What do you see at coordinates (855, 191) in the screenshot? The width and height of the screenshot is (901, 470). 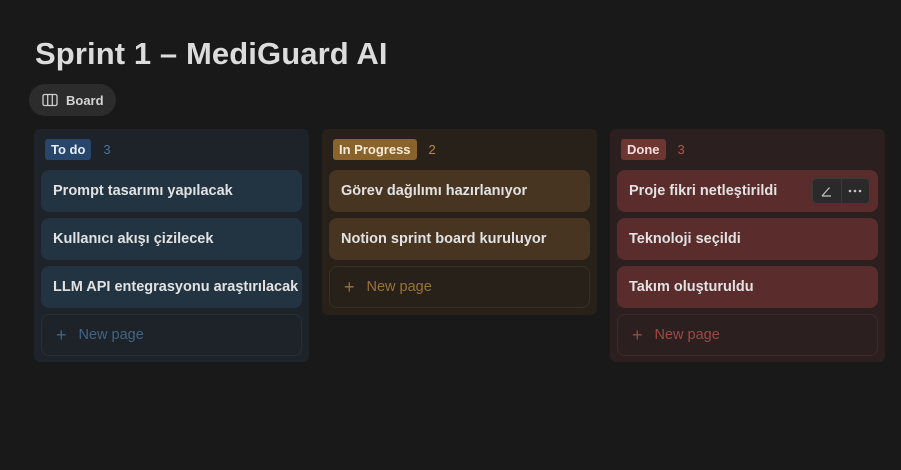 I see `more-horizontal-icon` at bounding box center [855, 191].